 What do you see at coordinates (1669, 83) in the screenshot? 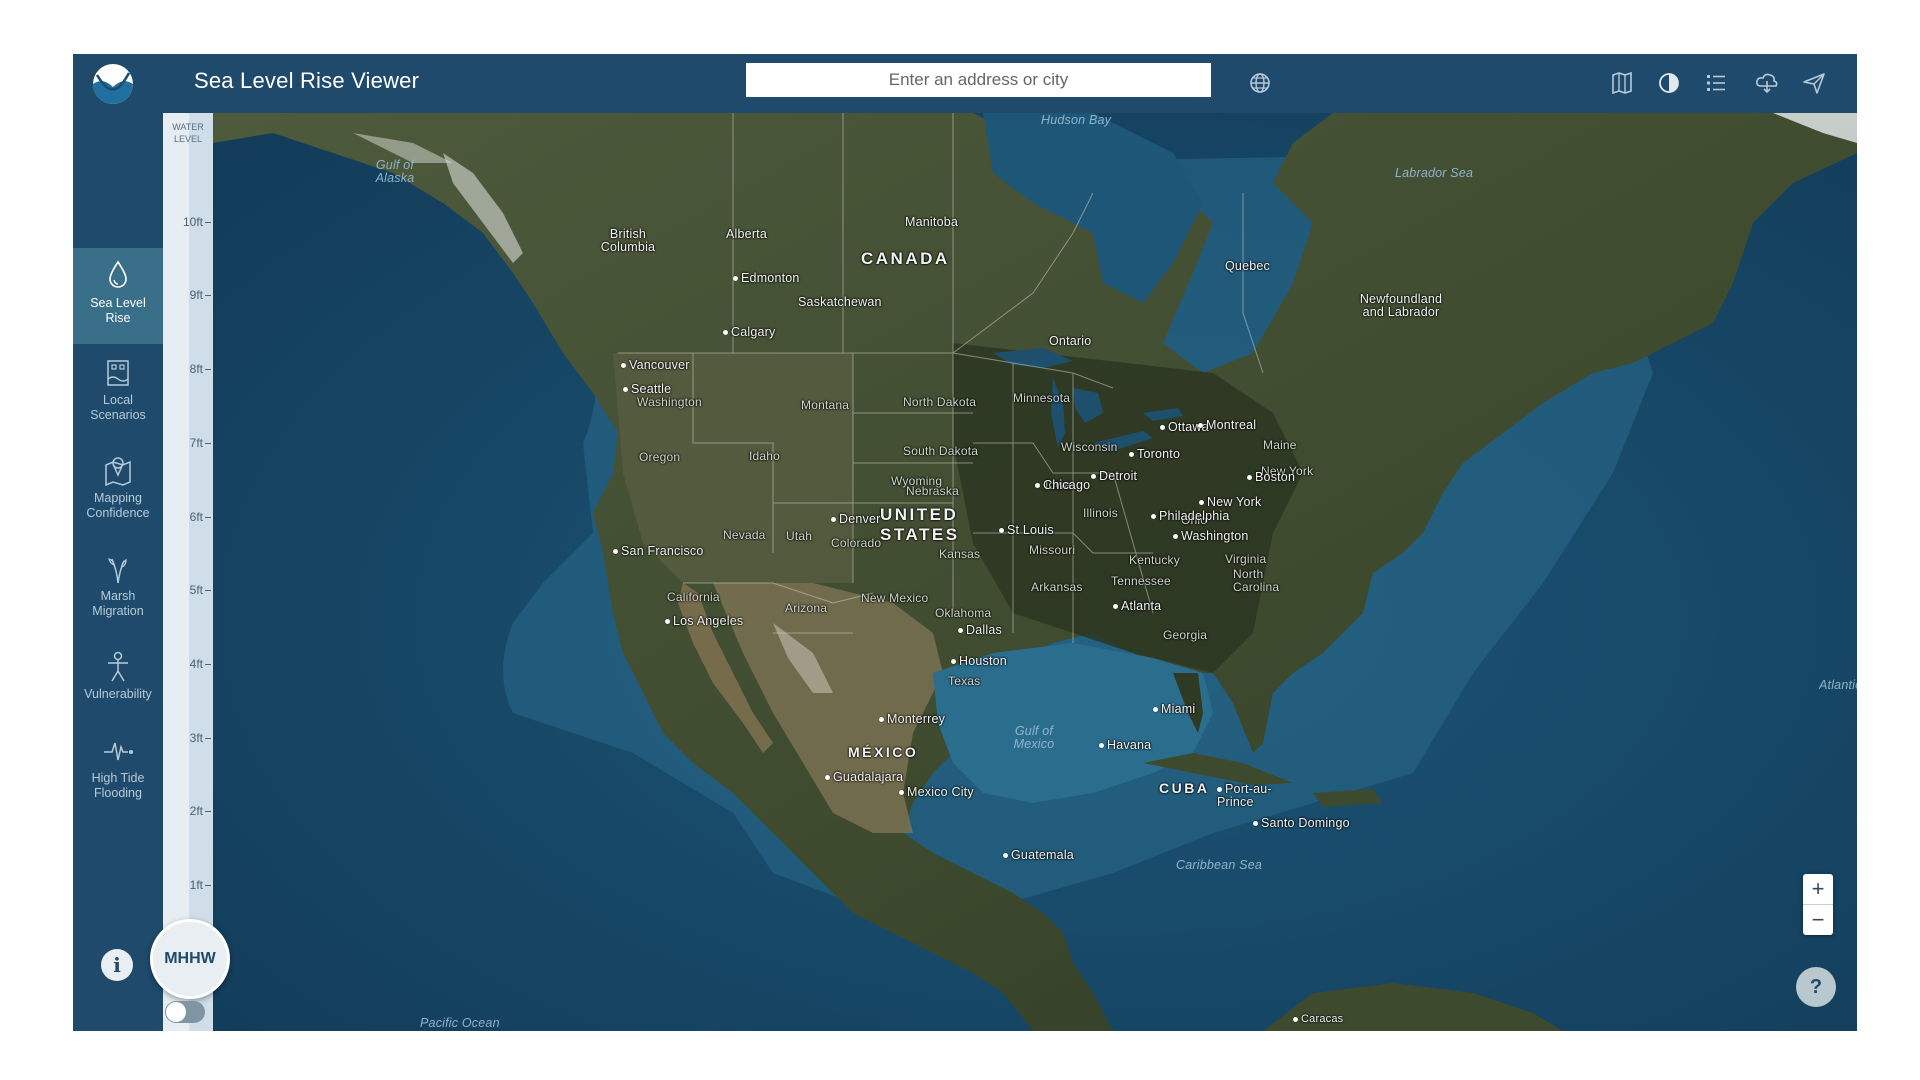
I see `contrast-icon` at bounding box center [1669, 83].